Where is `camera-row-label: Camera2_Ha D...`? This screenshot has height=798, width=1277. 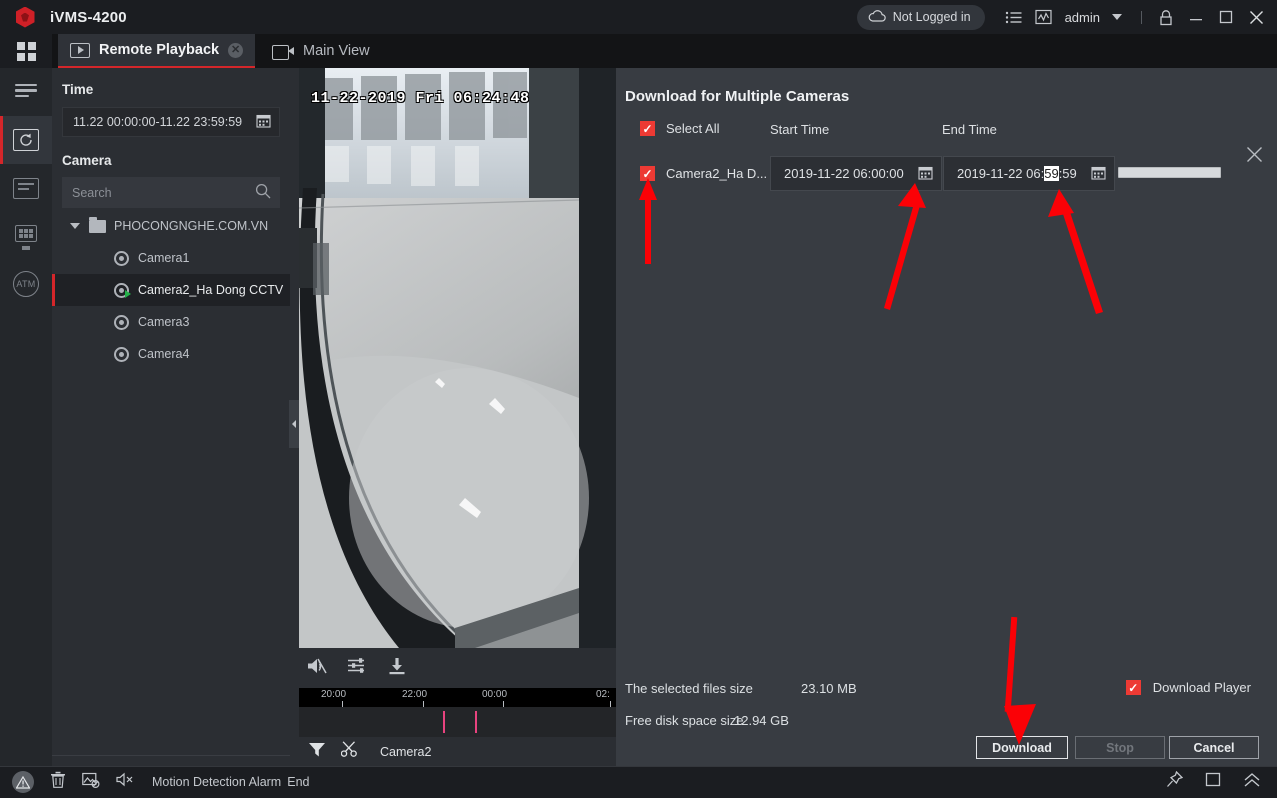 camera-row-label: Camera2_Ha D... is located at coordinates (717, 173).